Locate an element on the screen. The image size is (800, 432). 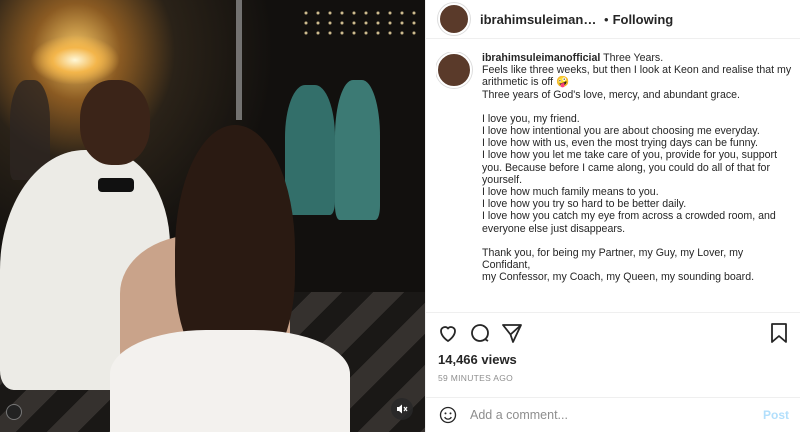
wedding-dress is located at coordinates (230, 381).